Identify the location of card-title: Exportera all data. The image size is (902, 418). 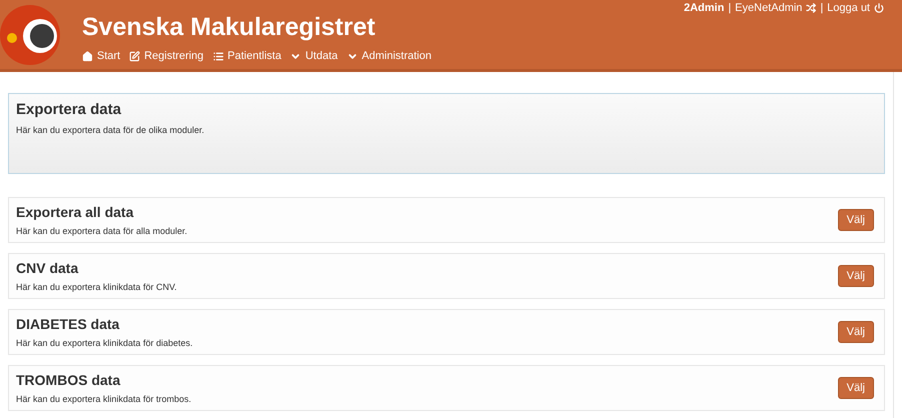
(75, 212).